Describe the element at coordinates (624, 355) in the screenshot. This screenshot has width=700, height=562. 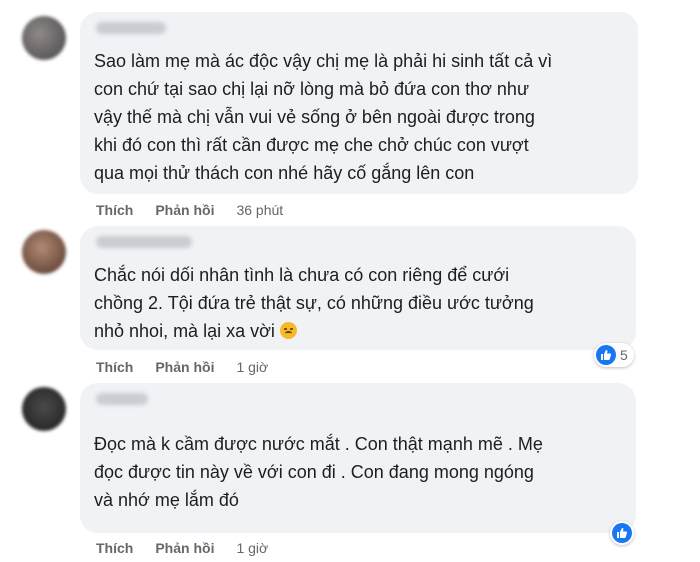
I see `reaction-count: 5` at that location.